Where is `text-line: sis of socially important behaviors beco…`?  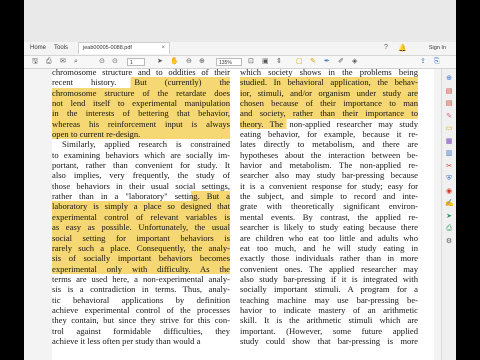 text-line: sis of socially important behaviors beco… is located at coordinates (141, 258).